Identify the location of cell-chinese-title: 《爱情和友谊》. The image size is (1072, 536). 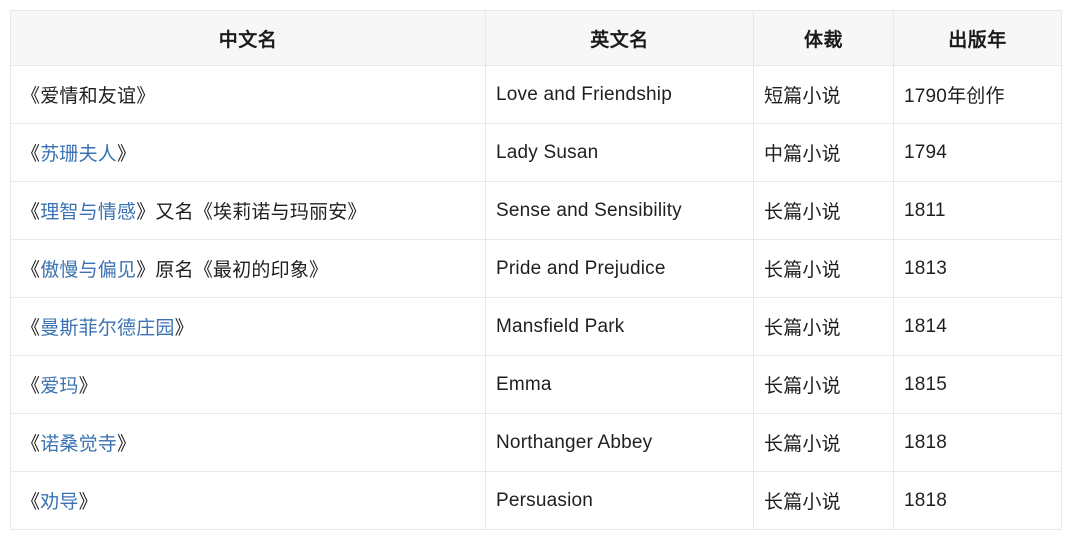
(248, 94).